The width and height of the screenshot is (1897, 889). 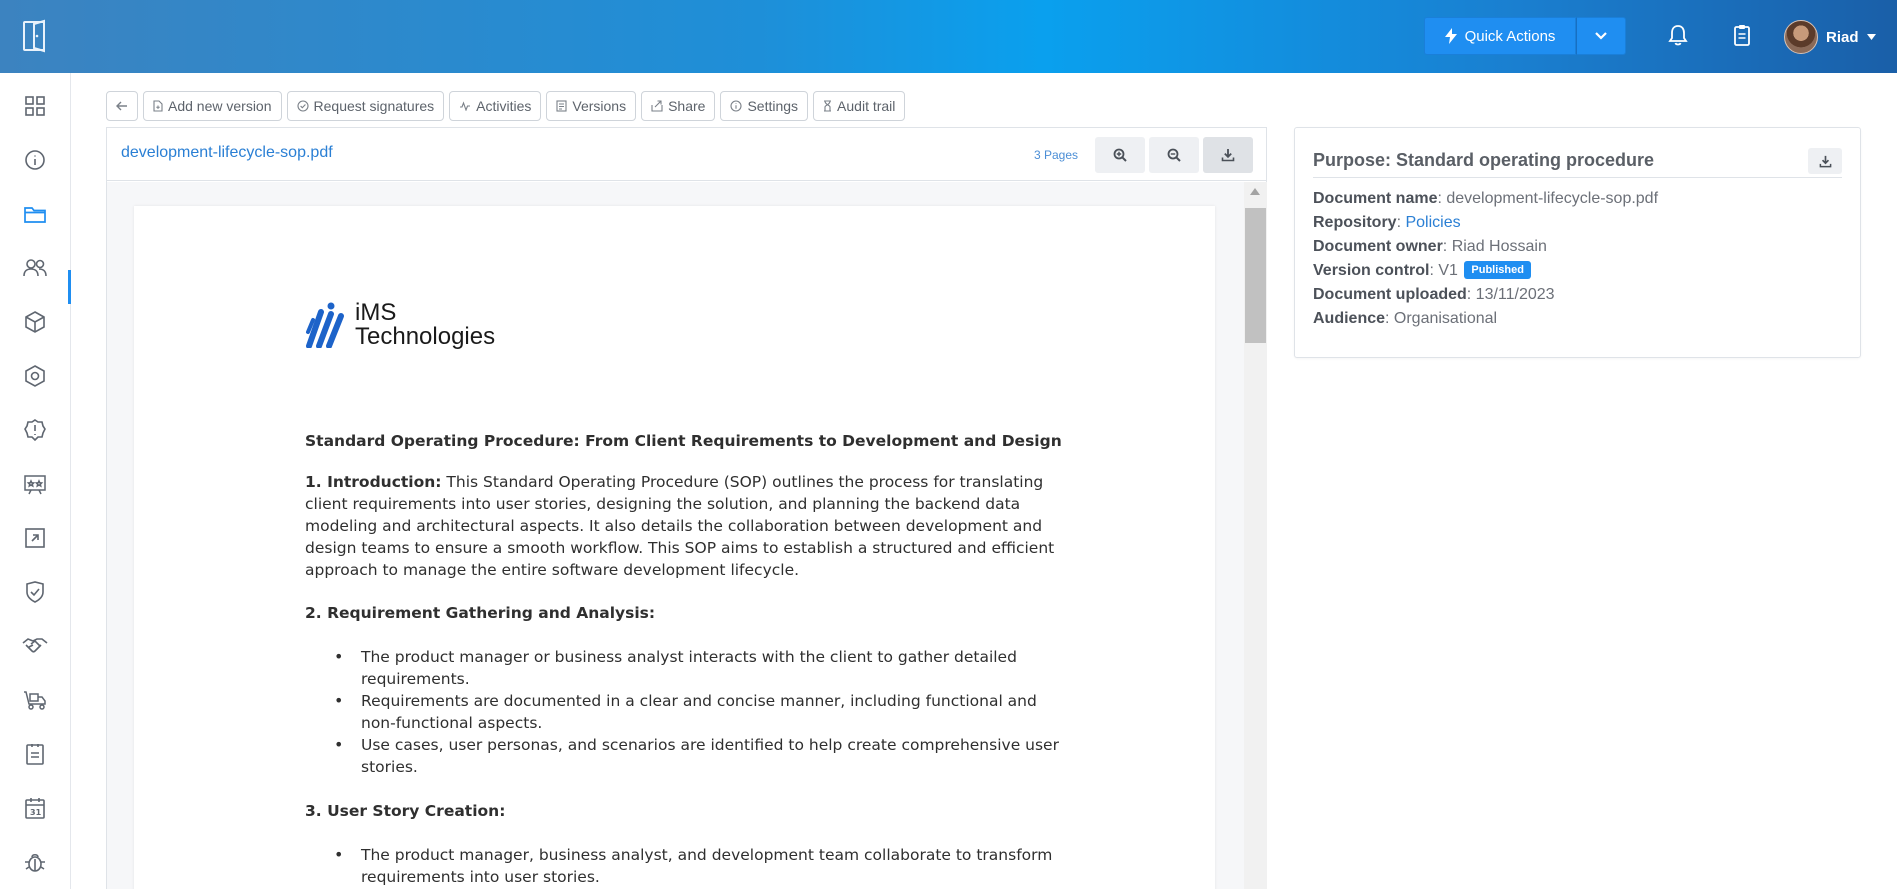 What do you see at coordinates (158, 106) in the screenshot?
I see `file-plus-icon` at bounding box center [158, 106].